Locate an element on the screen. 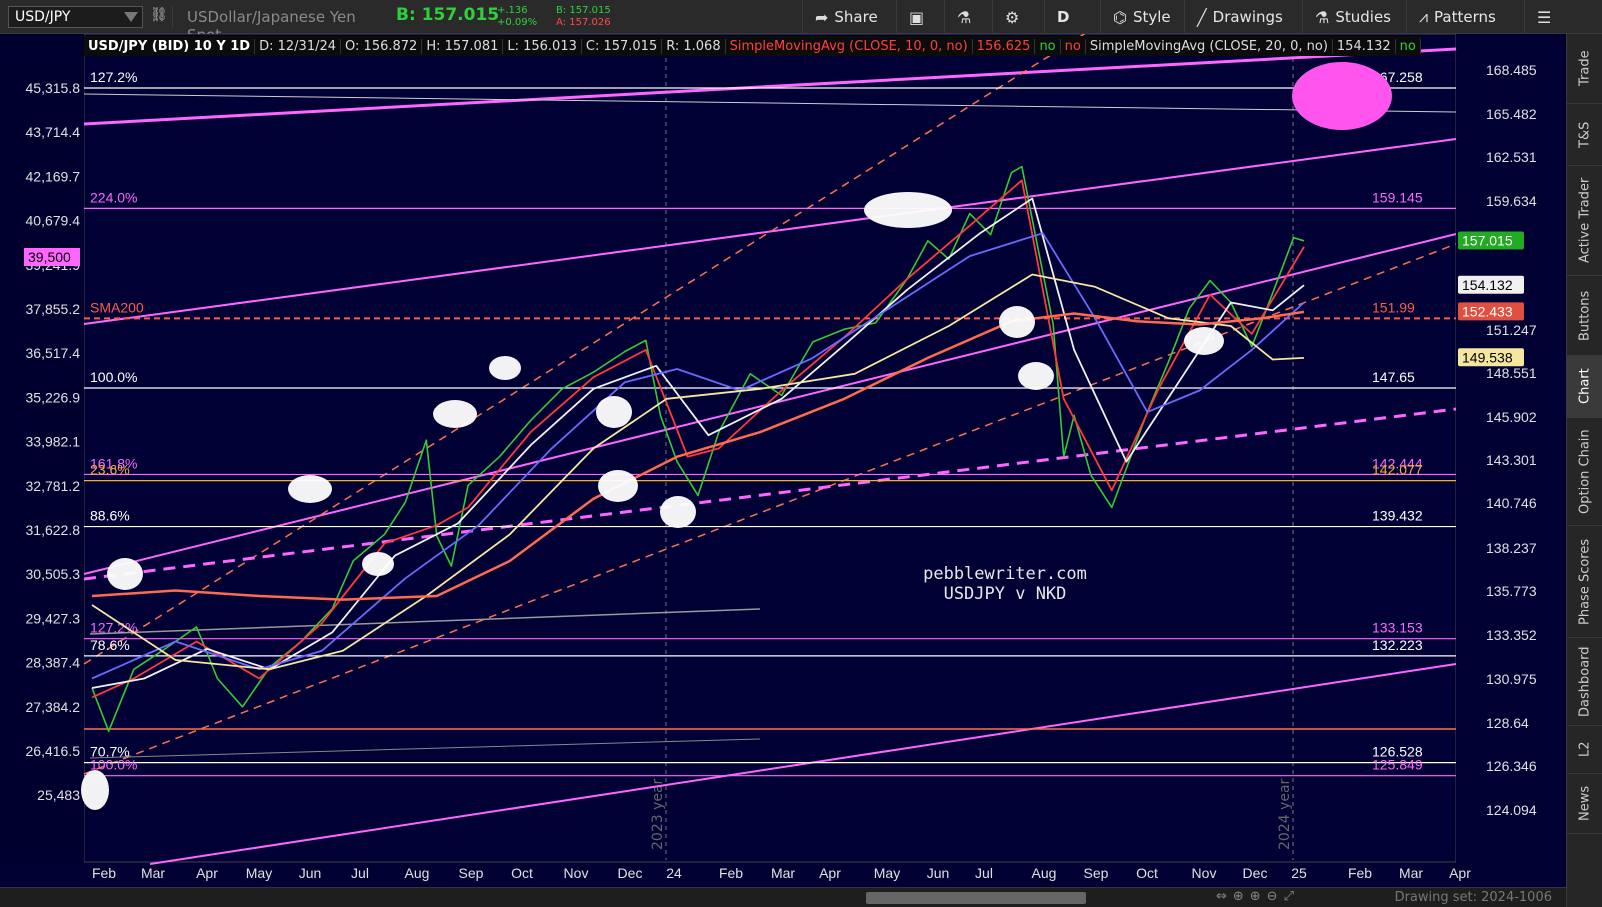  tab-dashboard: Dashboard is located at coordinates (1584, 682).